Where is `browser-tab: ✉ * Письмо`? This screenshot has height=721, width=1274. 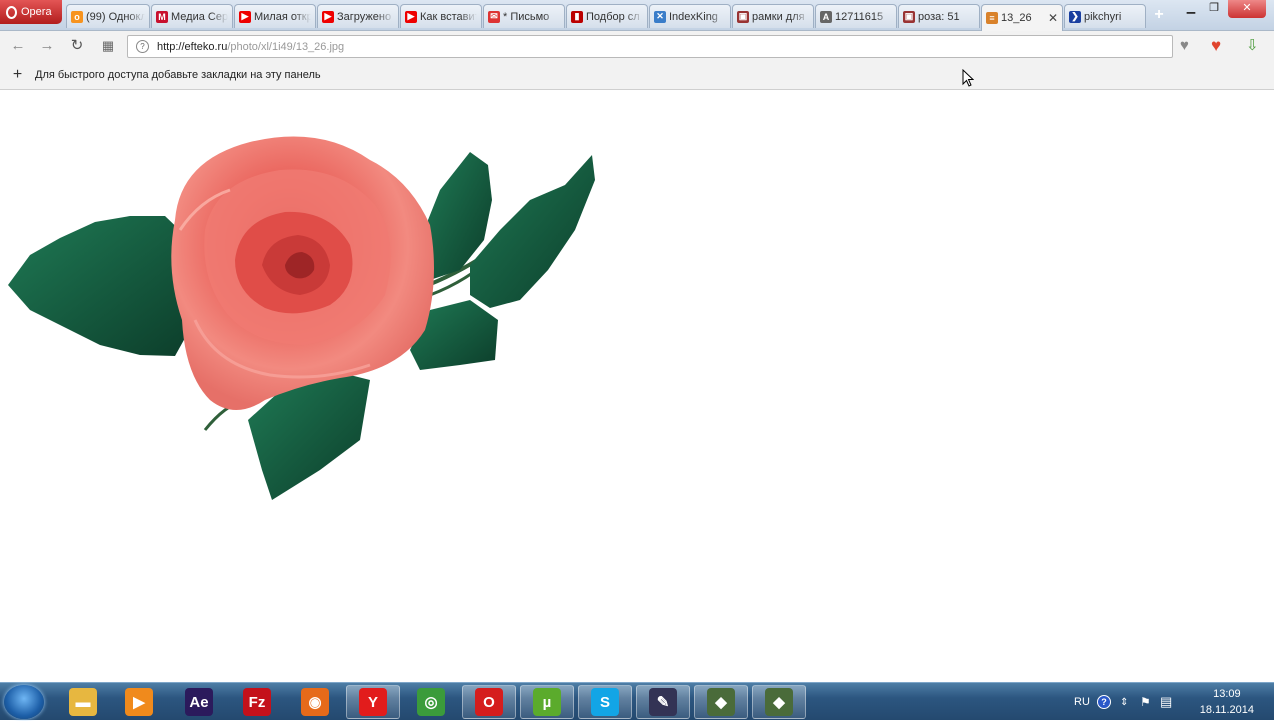 browser-tab: ✉ * Письмо is located at coordinates (524, 16).